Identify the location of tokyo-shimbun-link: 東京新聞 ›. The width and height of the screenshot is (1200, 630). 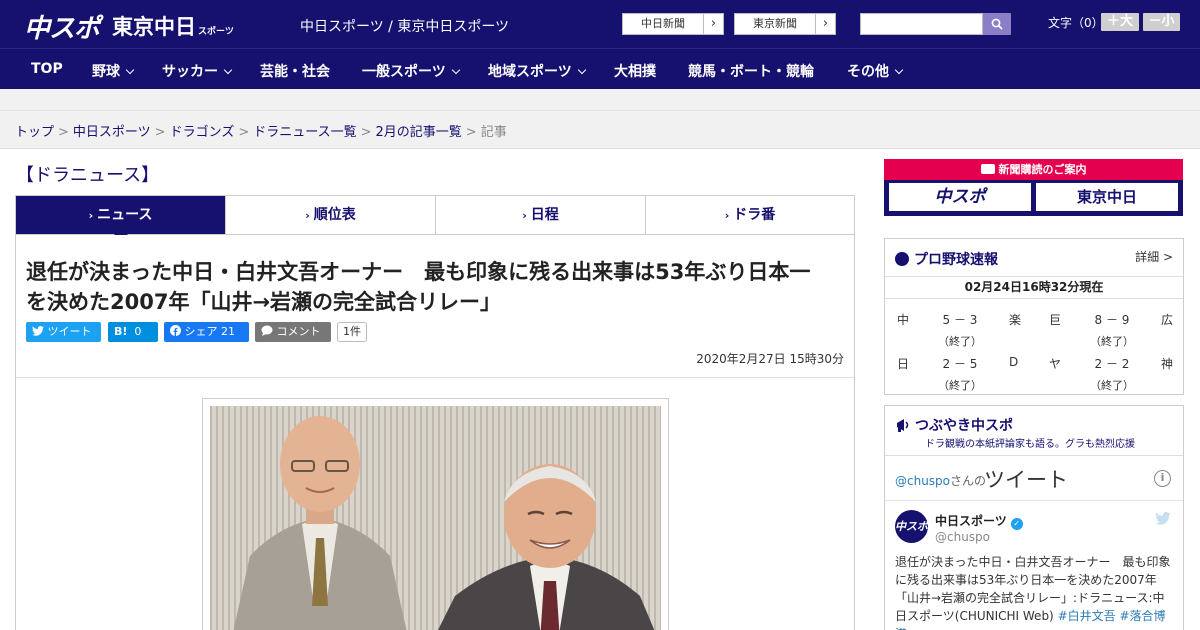
(785, 24).